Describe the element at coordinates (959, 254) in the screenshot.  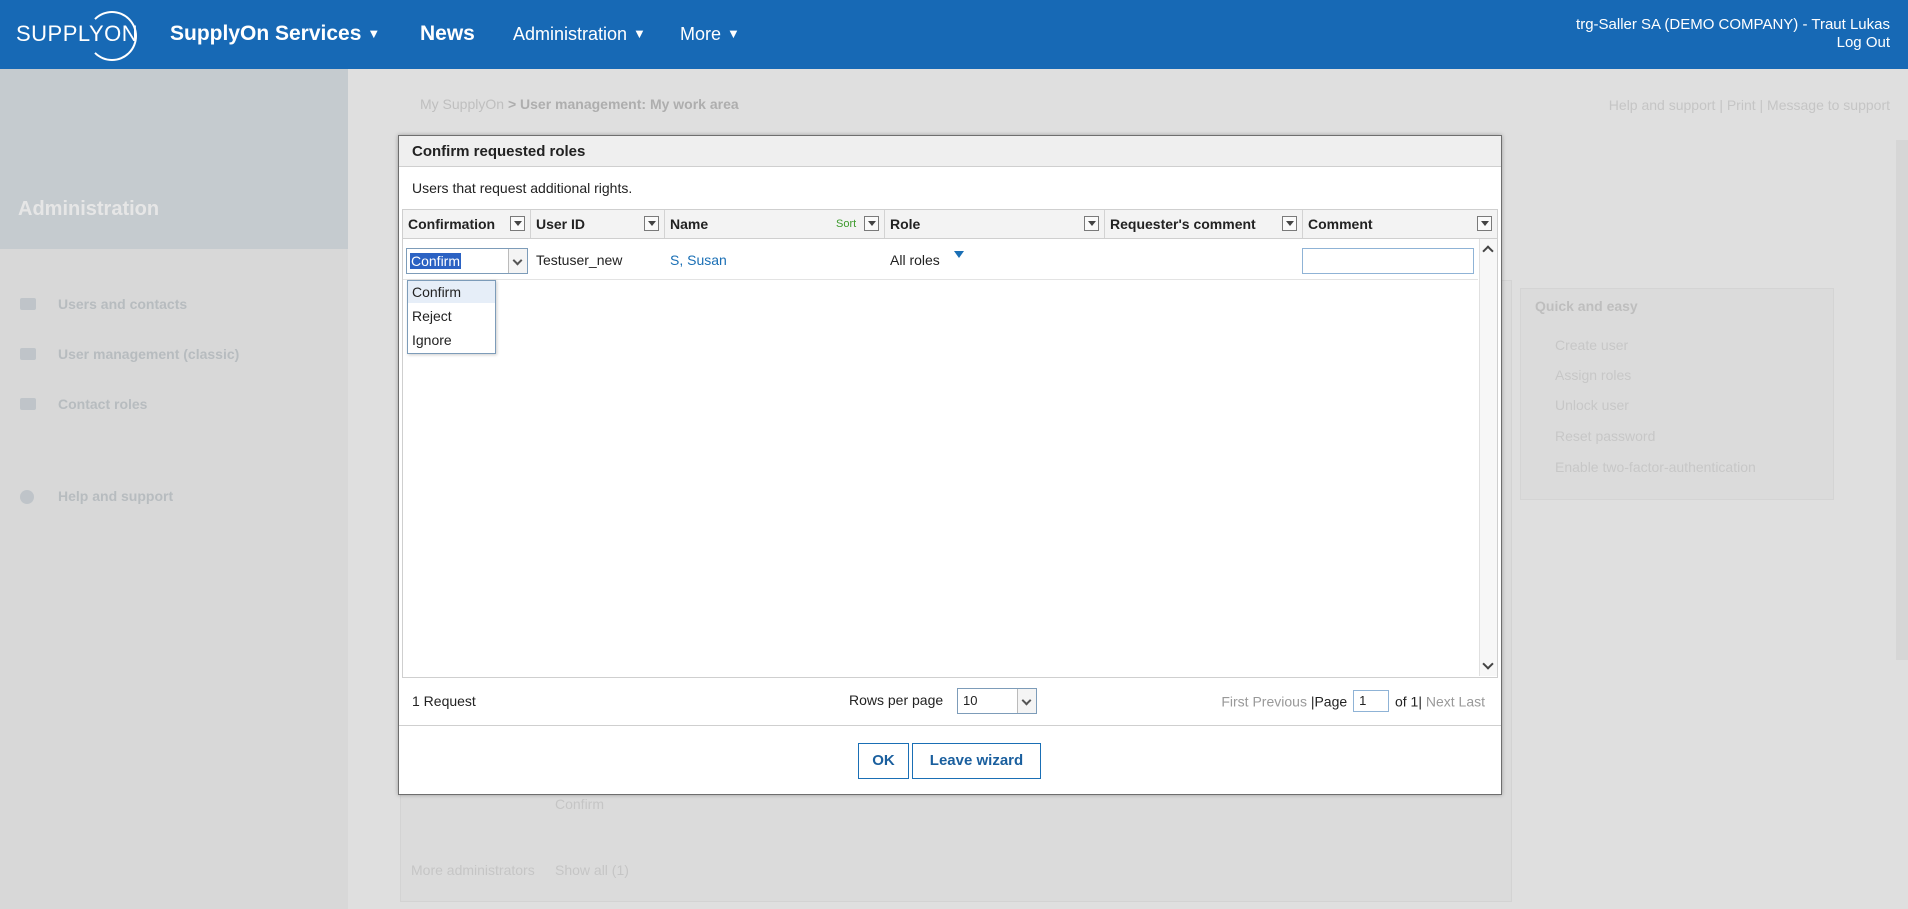
I see `role-expand-icon` at that location.